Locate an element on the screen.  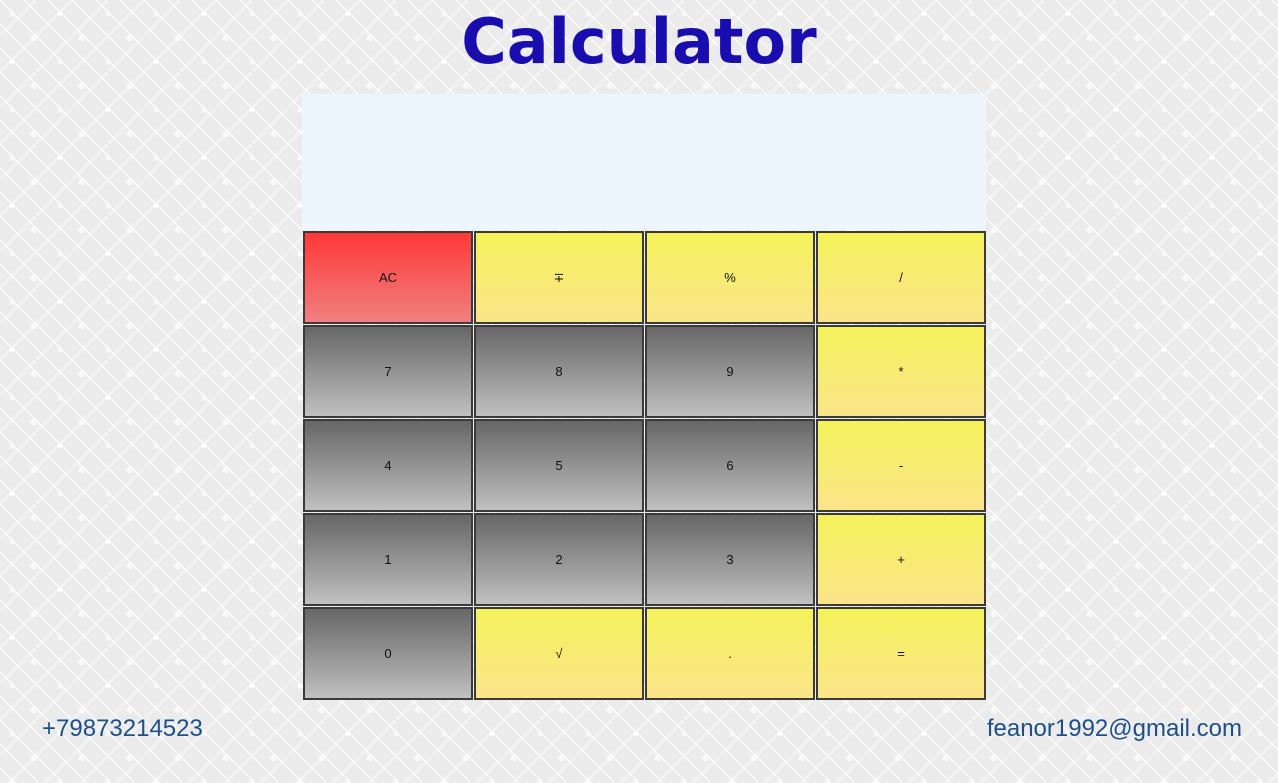
email-link: feanor1992@gmail.com is located at coordinates (1114, 729).